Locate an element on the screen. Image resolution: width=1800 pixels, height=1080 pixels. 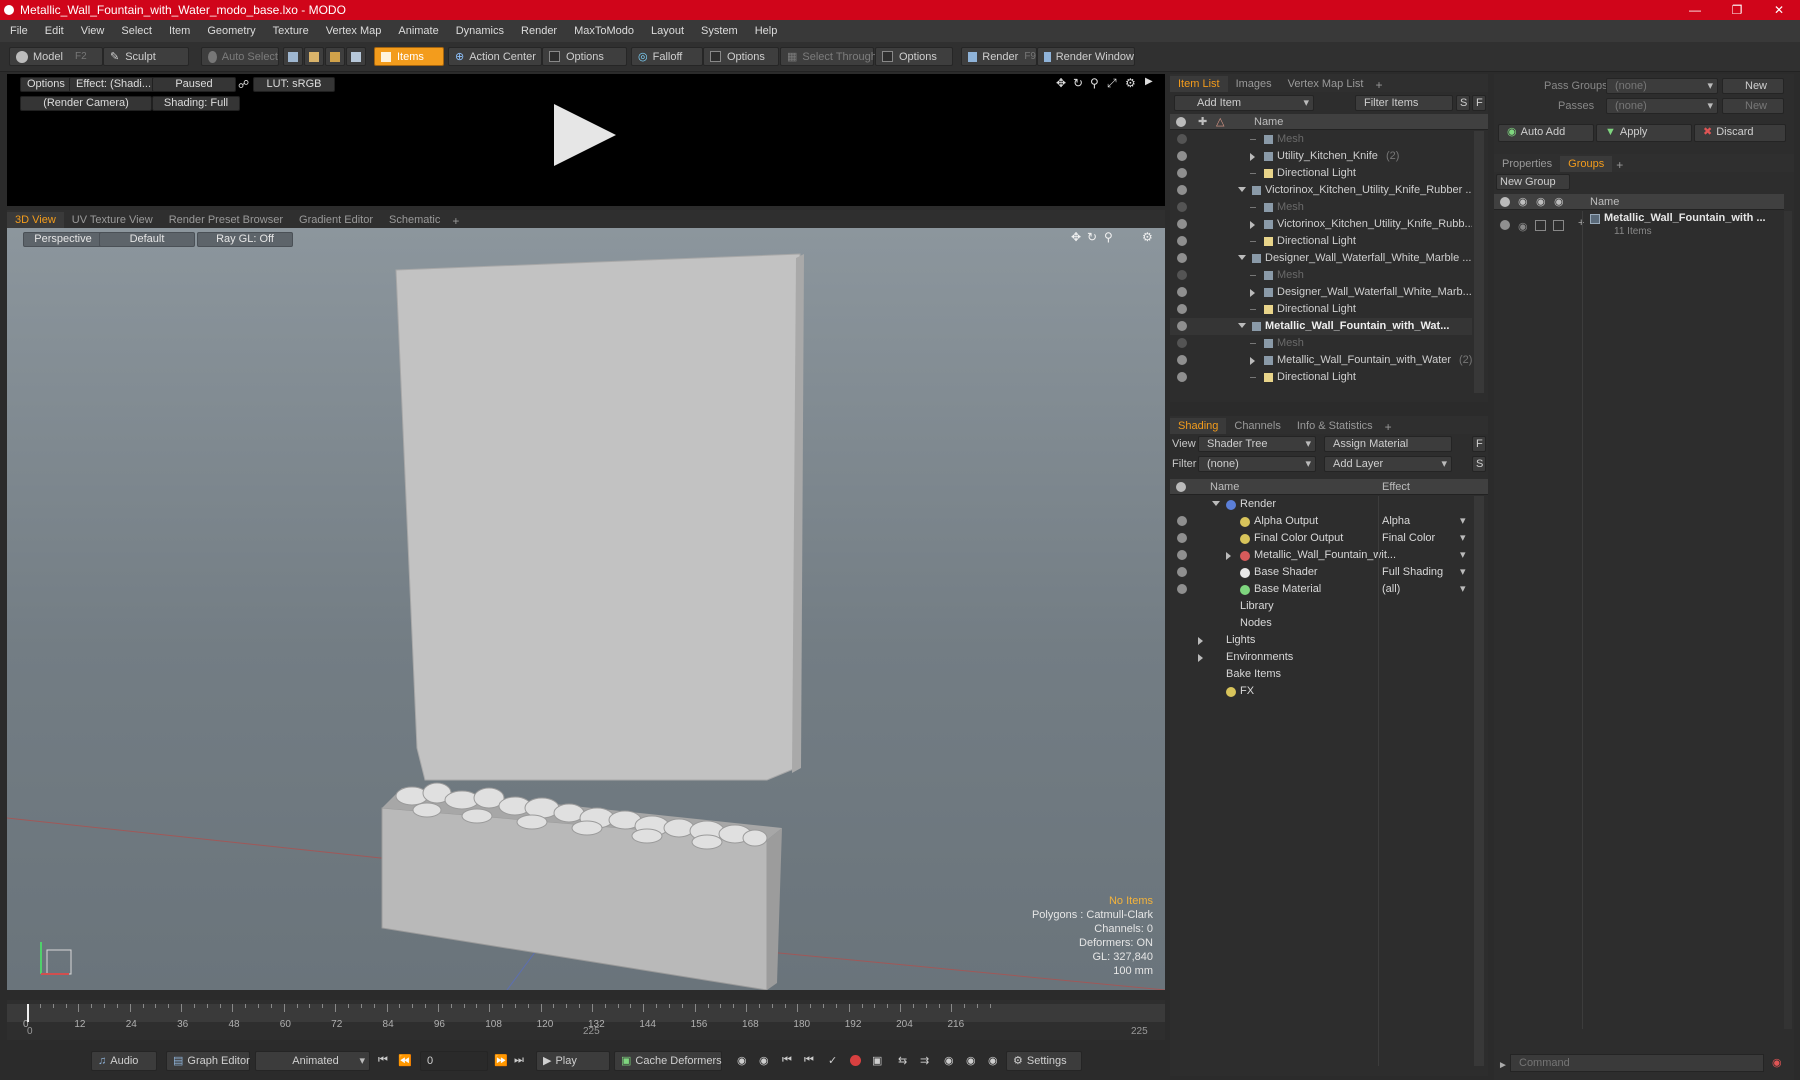
tab-vertex-map-list: Vertex Map List is located at coordinates (1326, 84).